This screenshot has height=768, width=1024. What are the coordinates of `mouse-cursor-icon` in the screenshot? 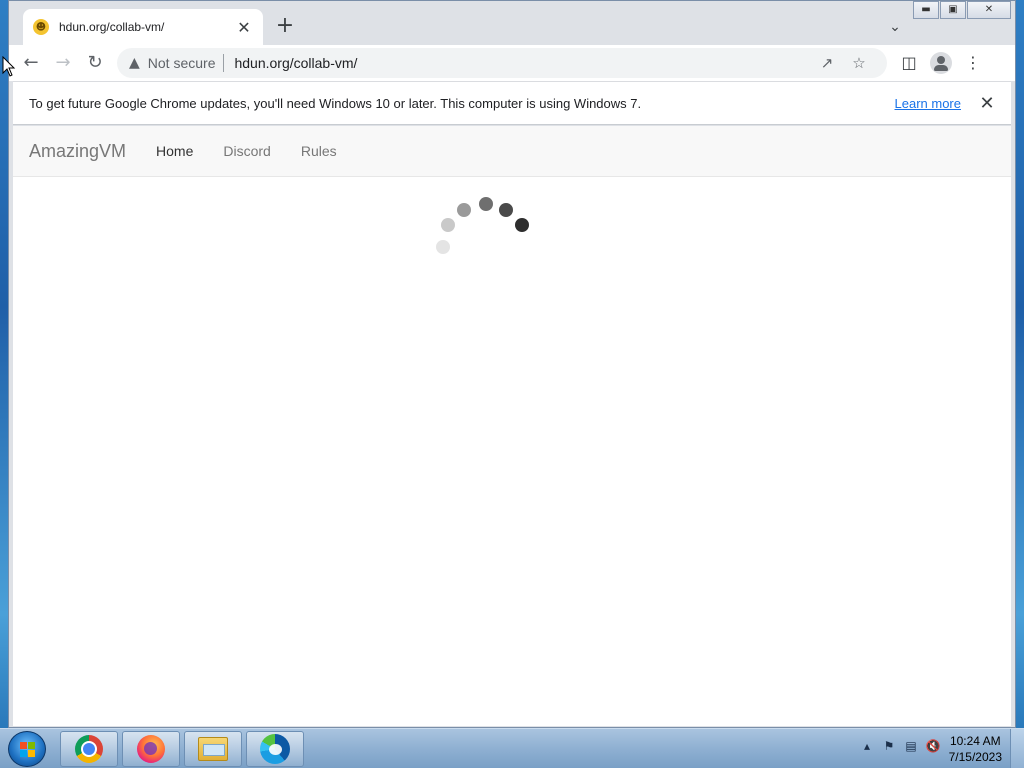 It's located at (9, 66).